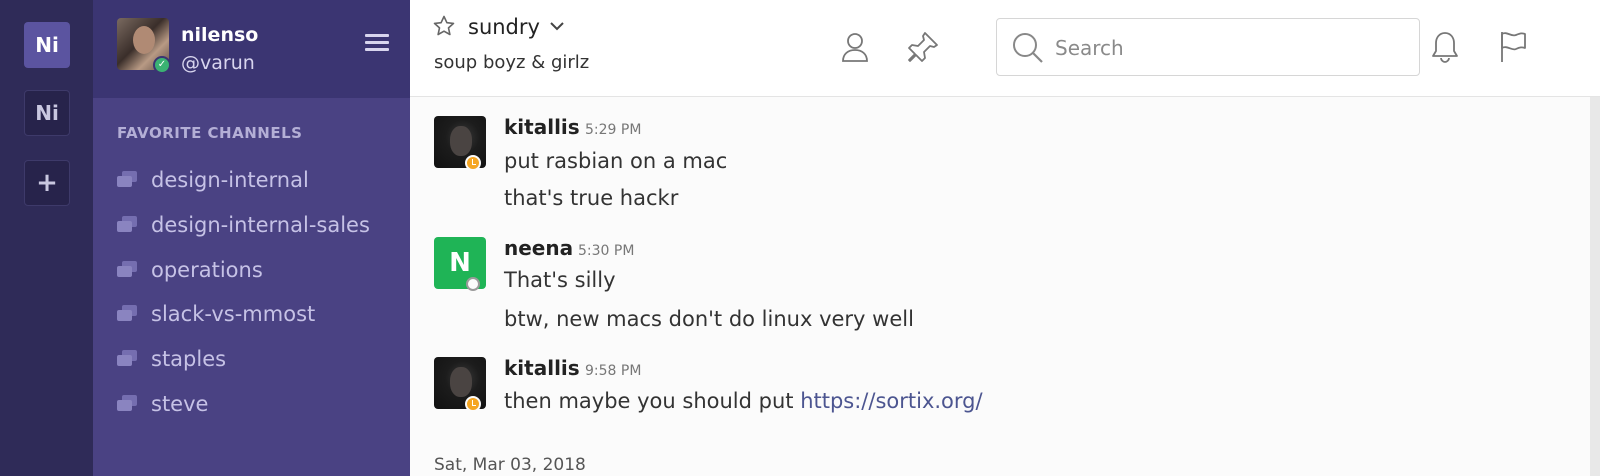  What do you see at coordinates (560, 280) in the screenshot?
I see `message-text: That's silly` at bounding box center [560, 280].